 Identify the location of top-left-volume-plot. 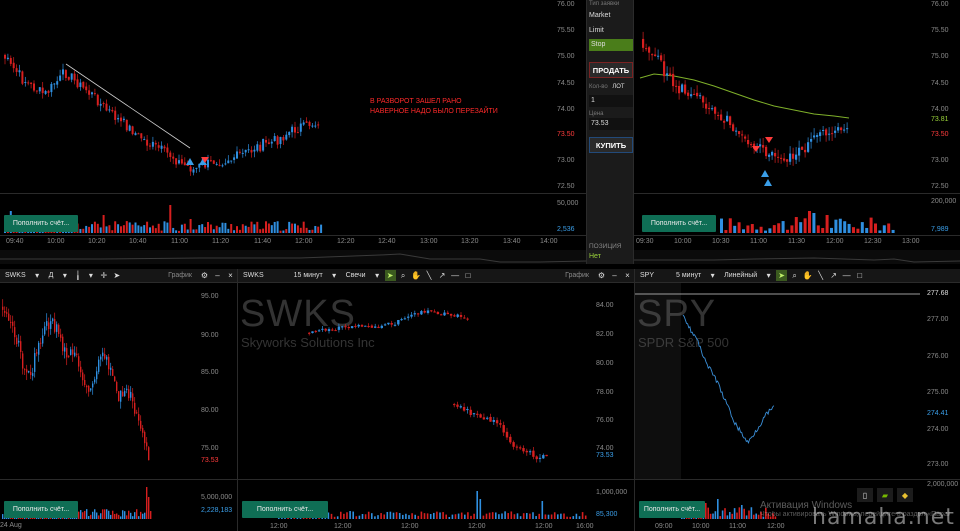
(163, 219).